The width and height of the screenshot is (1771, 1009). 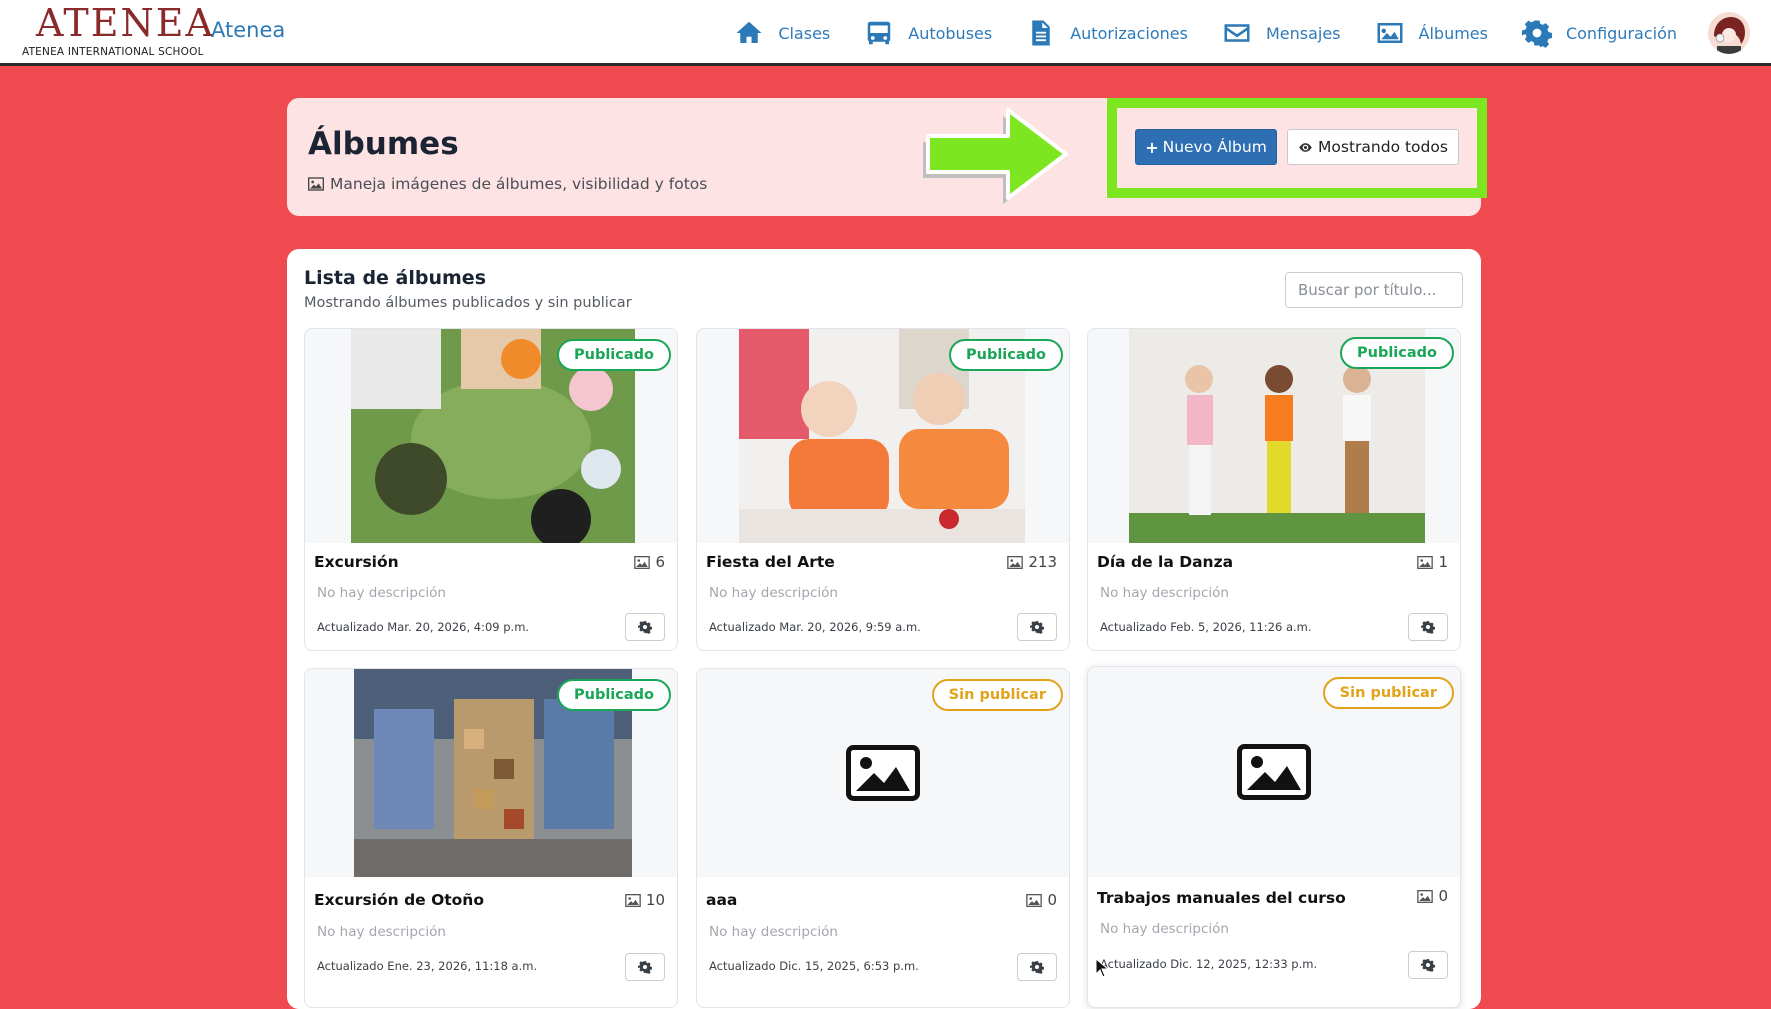 I want to click on mouse-cursor-icon, so click(x=1102, y=968).